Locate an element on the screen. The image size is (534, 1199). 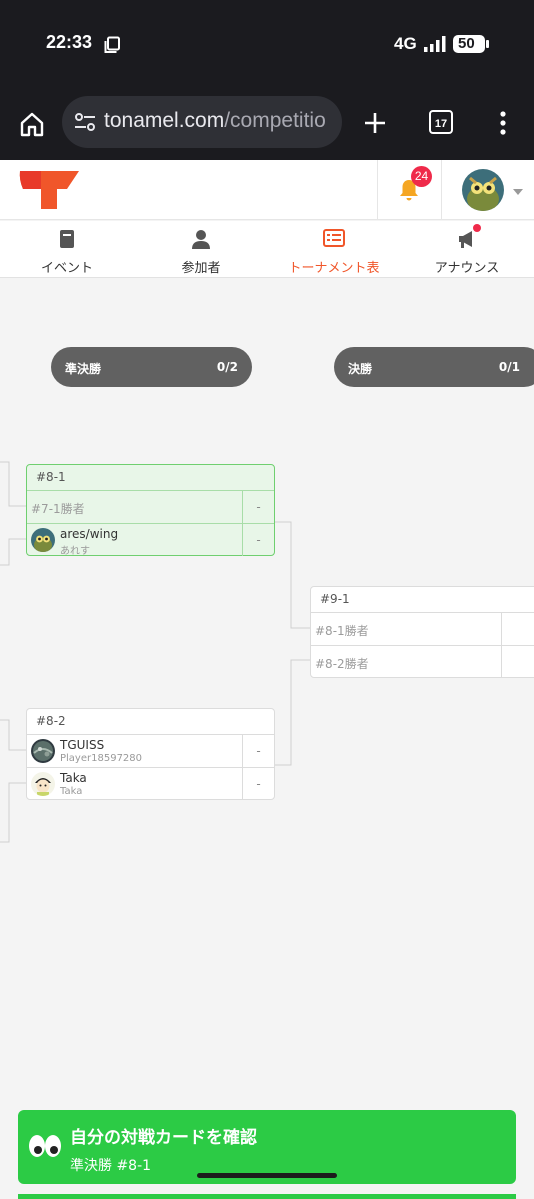
banner-title: 自分の対戦カードを確認 is located at coordinates (163, 1138).